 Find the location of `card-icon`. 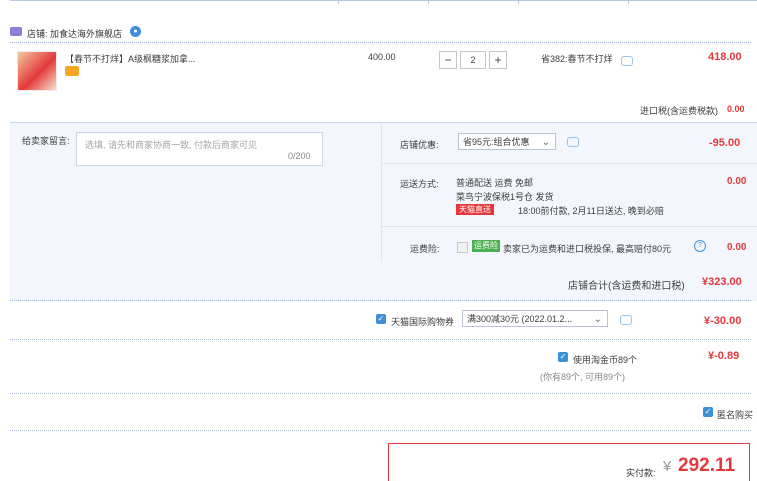

card-icon is located at coordinates (72, 71).